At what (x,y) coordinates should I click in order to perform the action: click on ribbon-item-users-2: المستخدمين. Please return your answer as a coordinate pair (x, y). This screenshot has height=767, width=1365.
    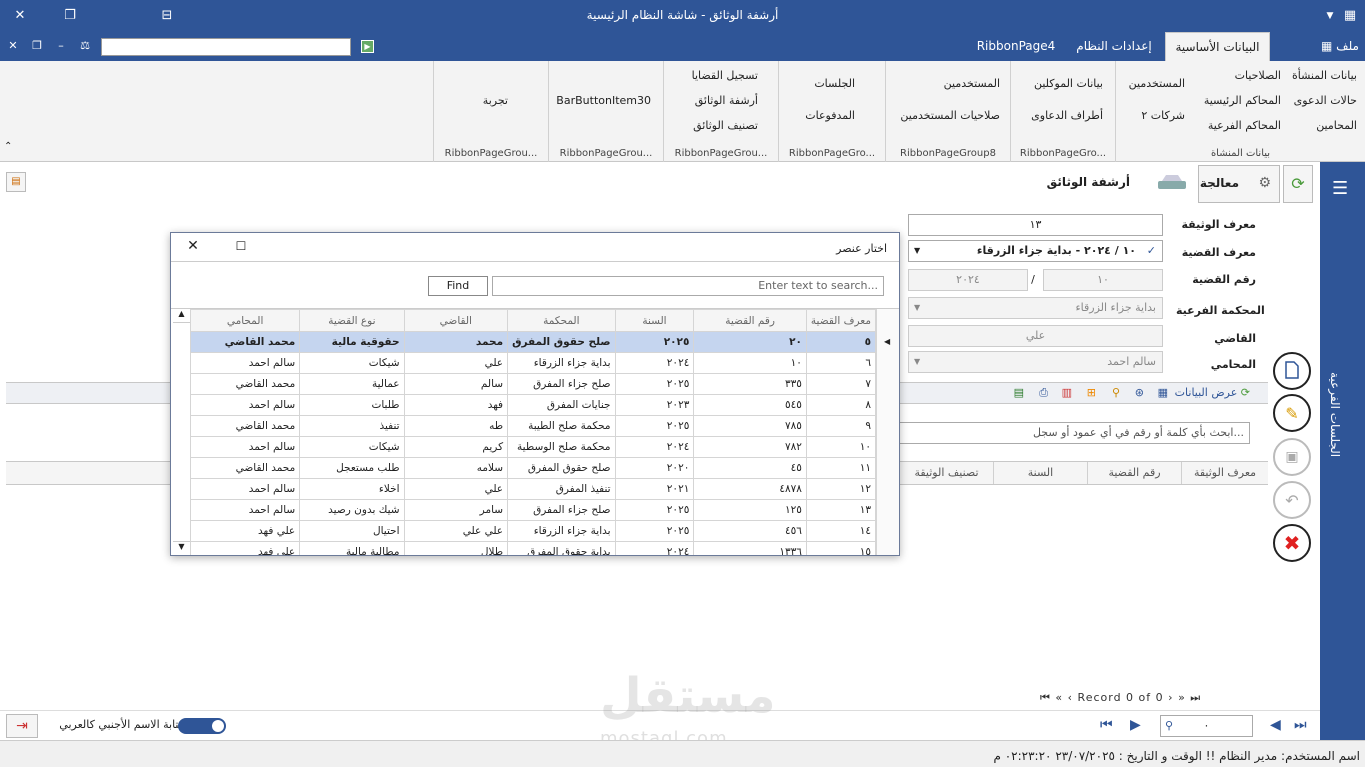
    Looking at the image, I should click on (972, 83).